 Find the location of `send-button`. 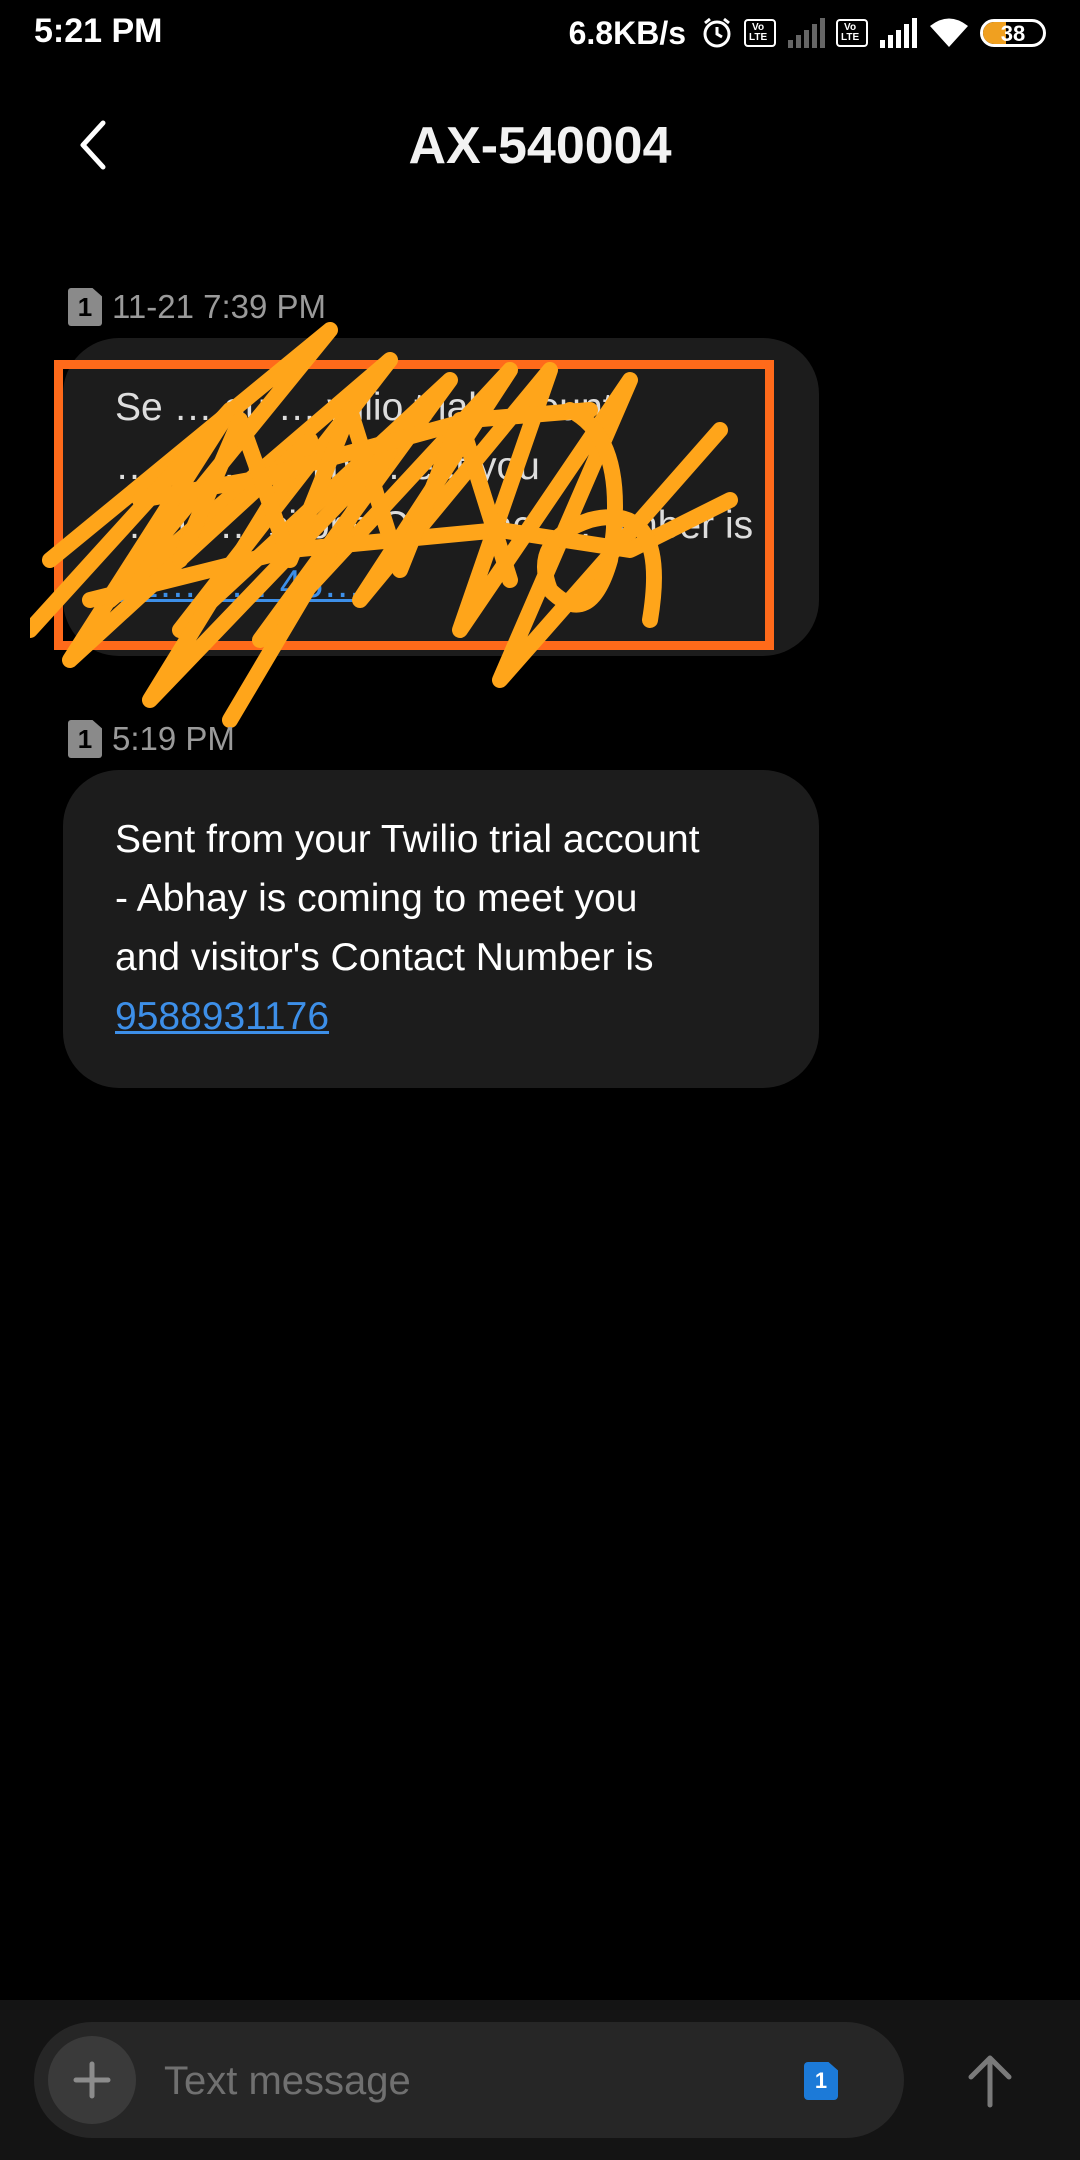

send-button is located at coordinates (990, 2081).